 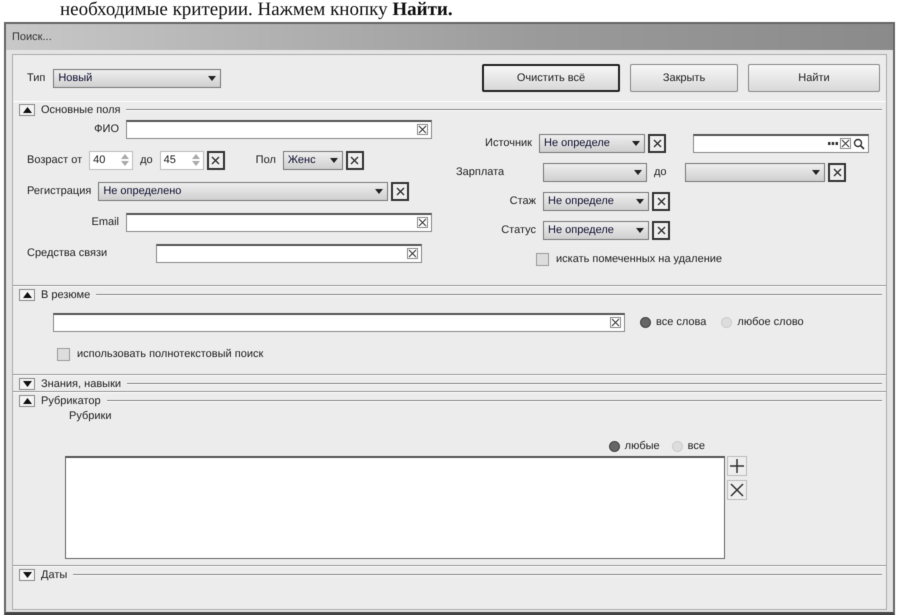 I want to click on radio-option: любое слово, so click(x=762, y=322).